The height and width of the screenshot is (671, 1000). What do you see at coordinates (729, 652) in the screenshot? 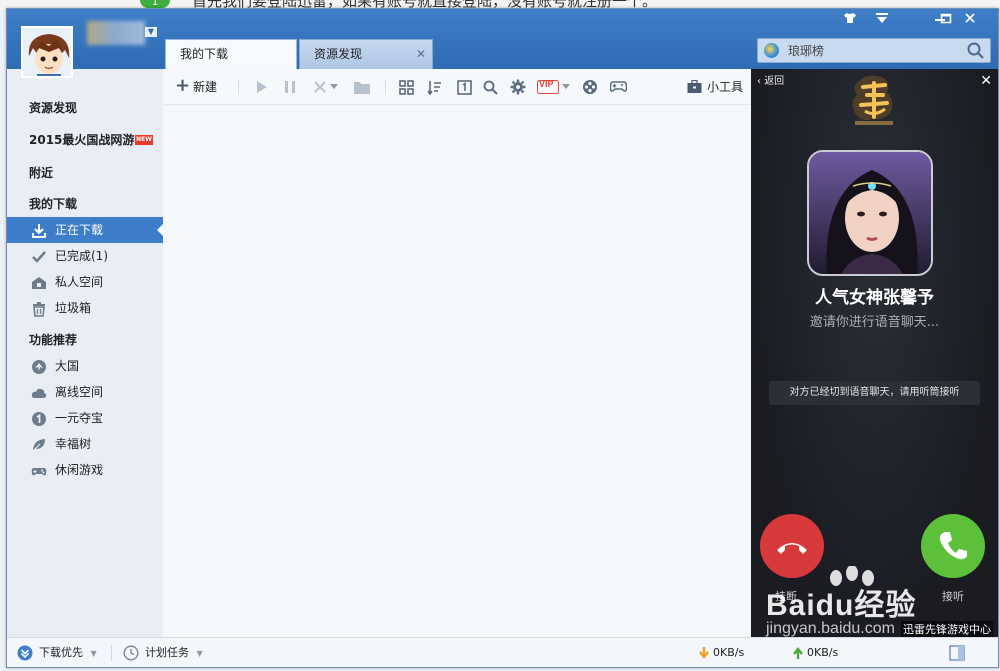
I see `download-speed-value: 0KB/s` at bounding box center [729, 652].